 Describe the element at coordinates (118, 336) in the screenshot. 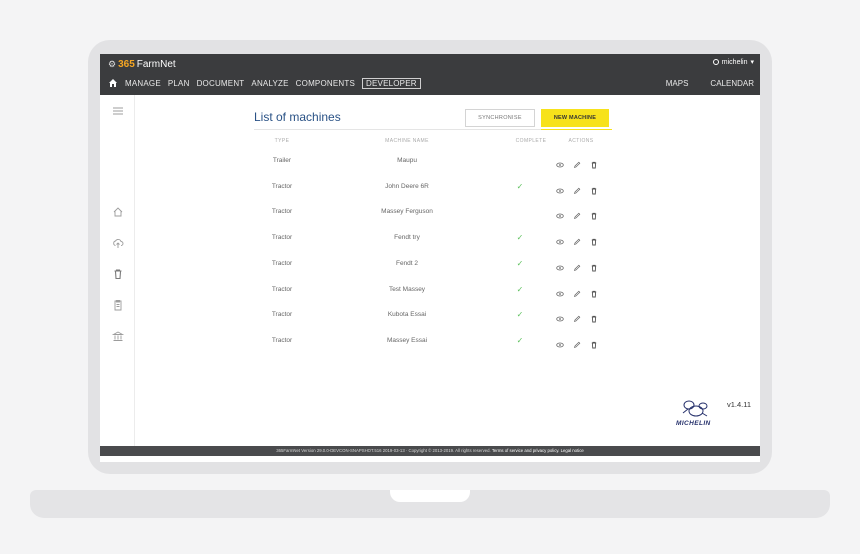

I see `bank-icon` at that location.